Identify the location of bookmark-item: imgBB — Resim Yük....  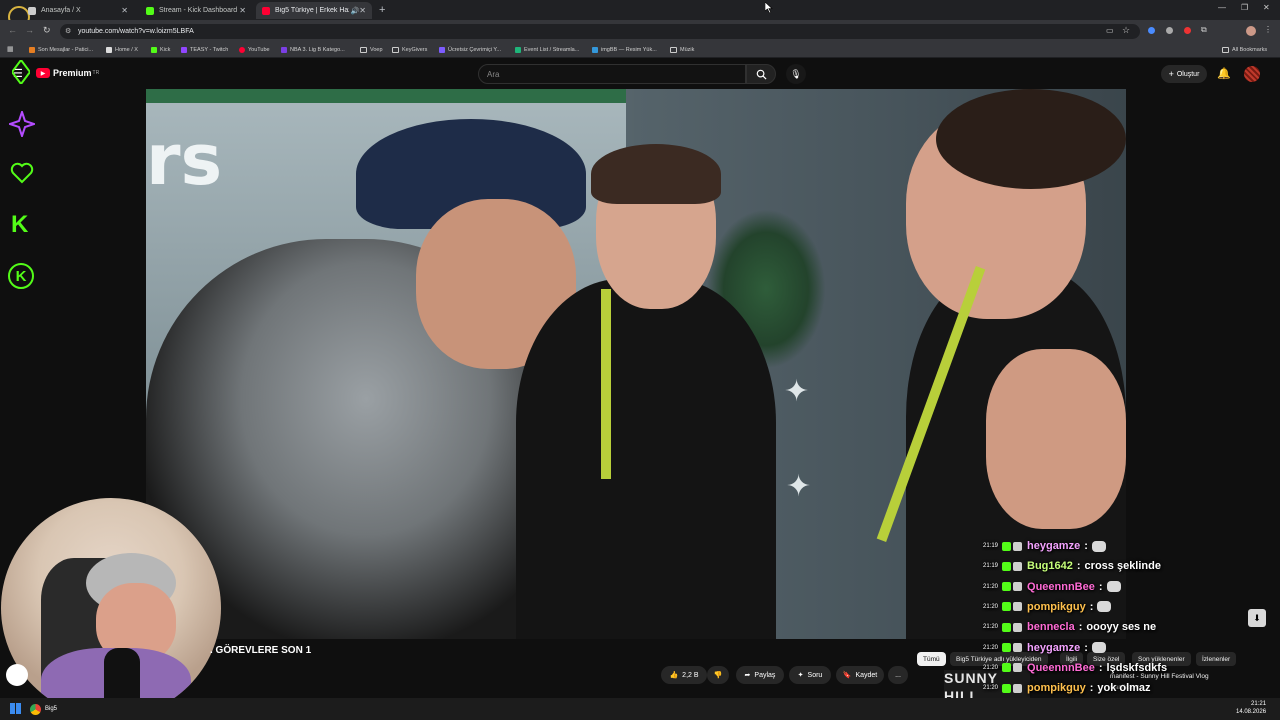
(624, 49).